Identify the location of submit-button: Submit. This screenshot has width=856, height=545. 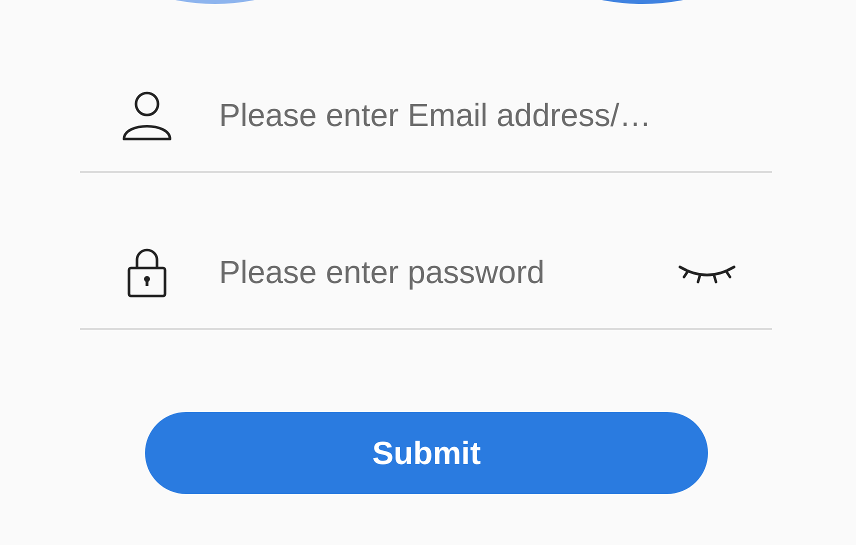
(426, 453).